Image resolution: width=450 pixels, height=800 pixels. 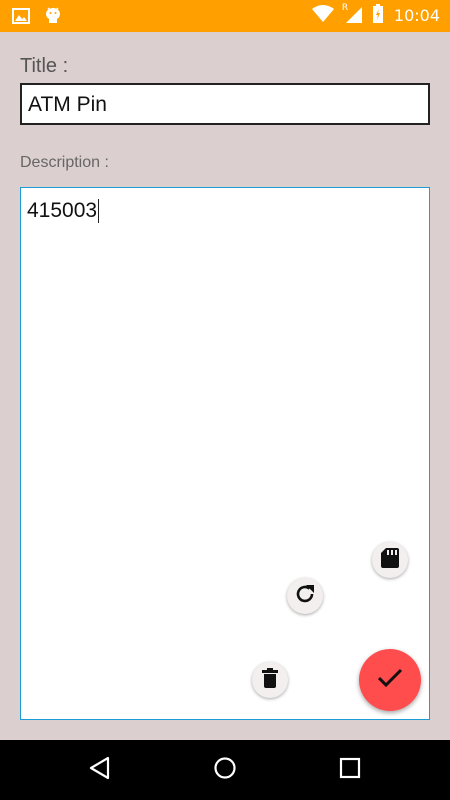 I want to click on android-icon, so click(x=53, y=18).